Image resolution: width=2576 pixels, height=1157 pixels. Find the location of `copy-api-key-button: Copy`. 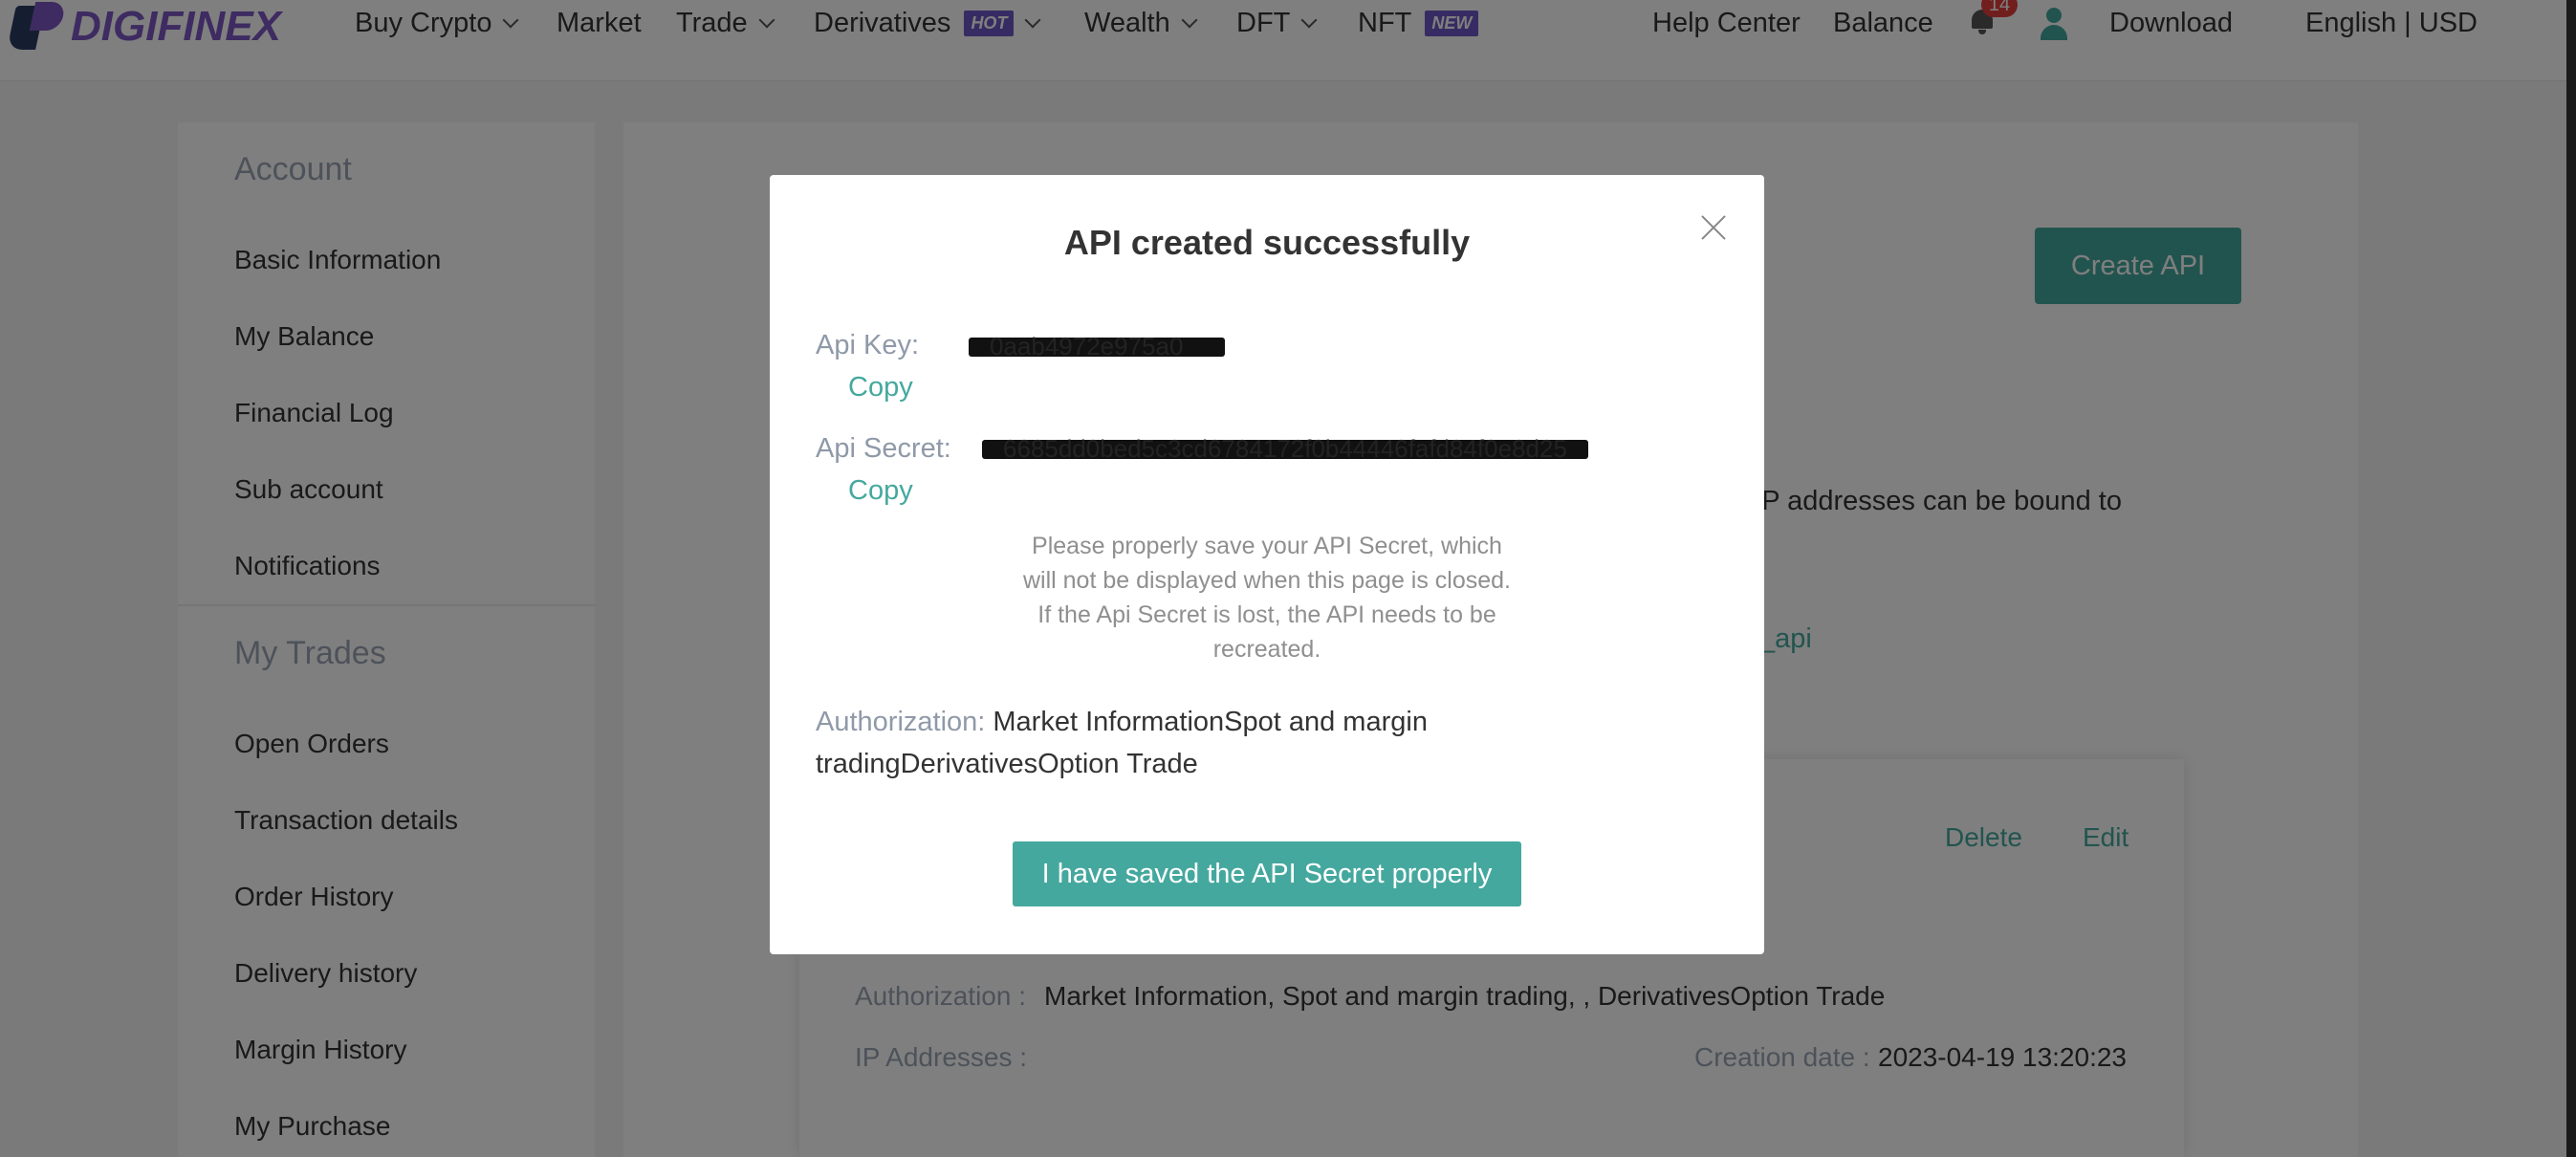

copy-api-key-button: Copy is located at coordinates (880, 388).